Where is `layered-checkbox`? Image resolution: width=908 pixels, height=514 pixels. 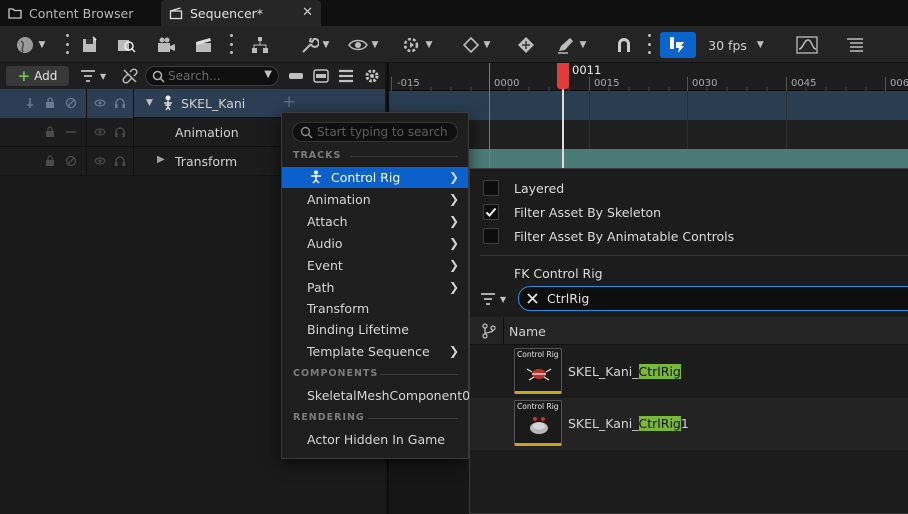
layered-checkbox is located at coordinates (491, 188).